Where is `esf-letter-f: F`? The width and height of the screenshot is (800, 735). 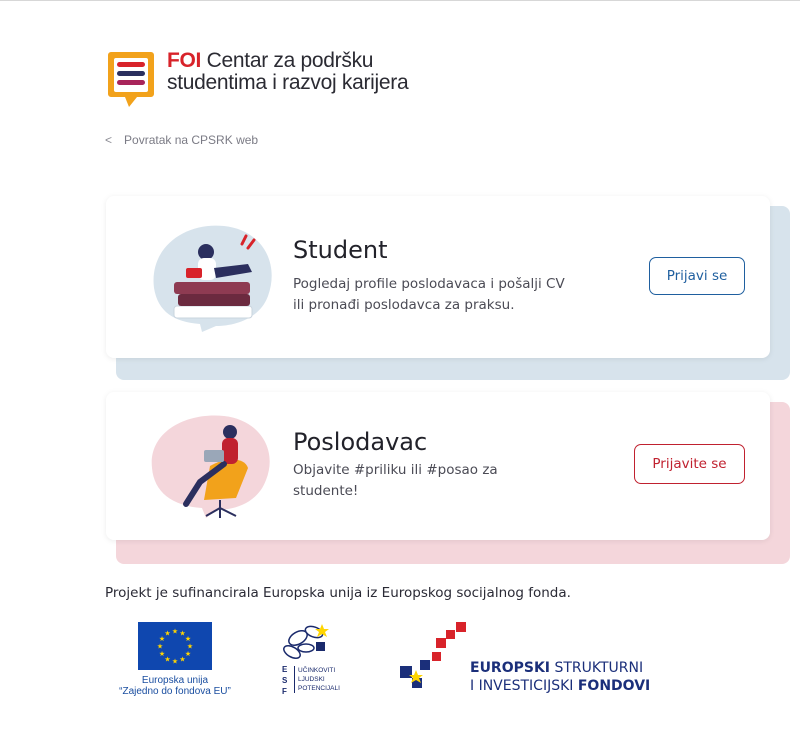 esf-letter-f: F is located at coordinates (284, 691).